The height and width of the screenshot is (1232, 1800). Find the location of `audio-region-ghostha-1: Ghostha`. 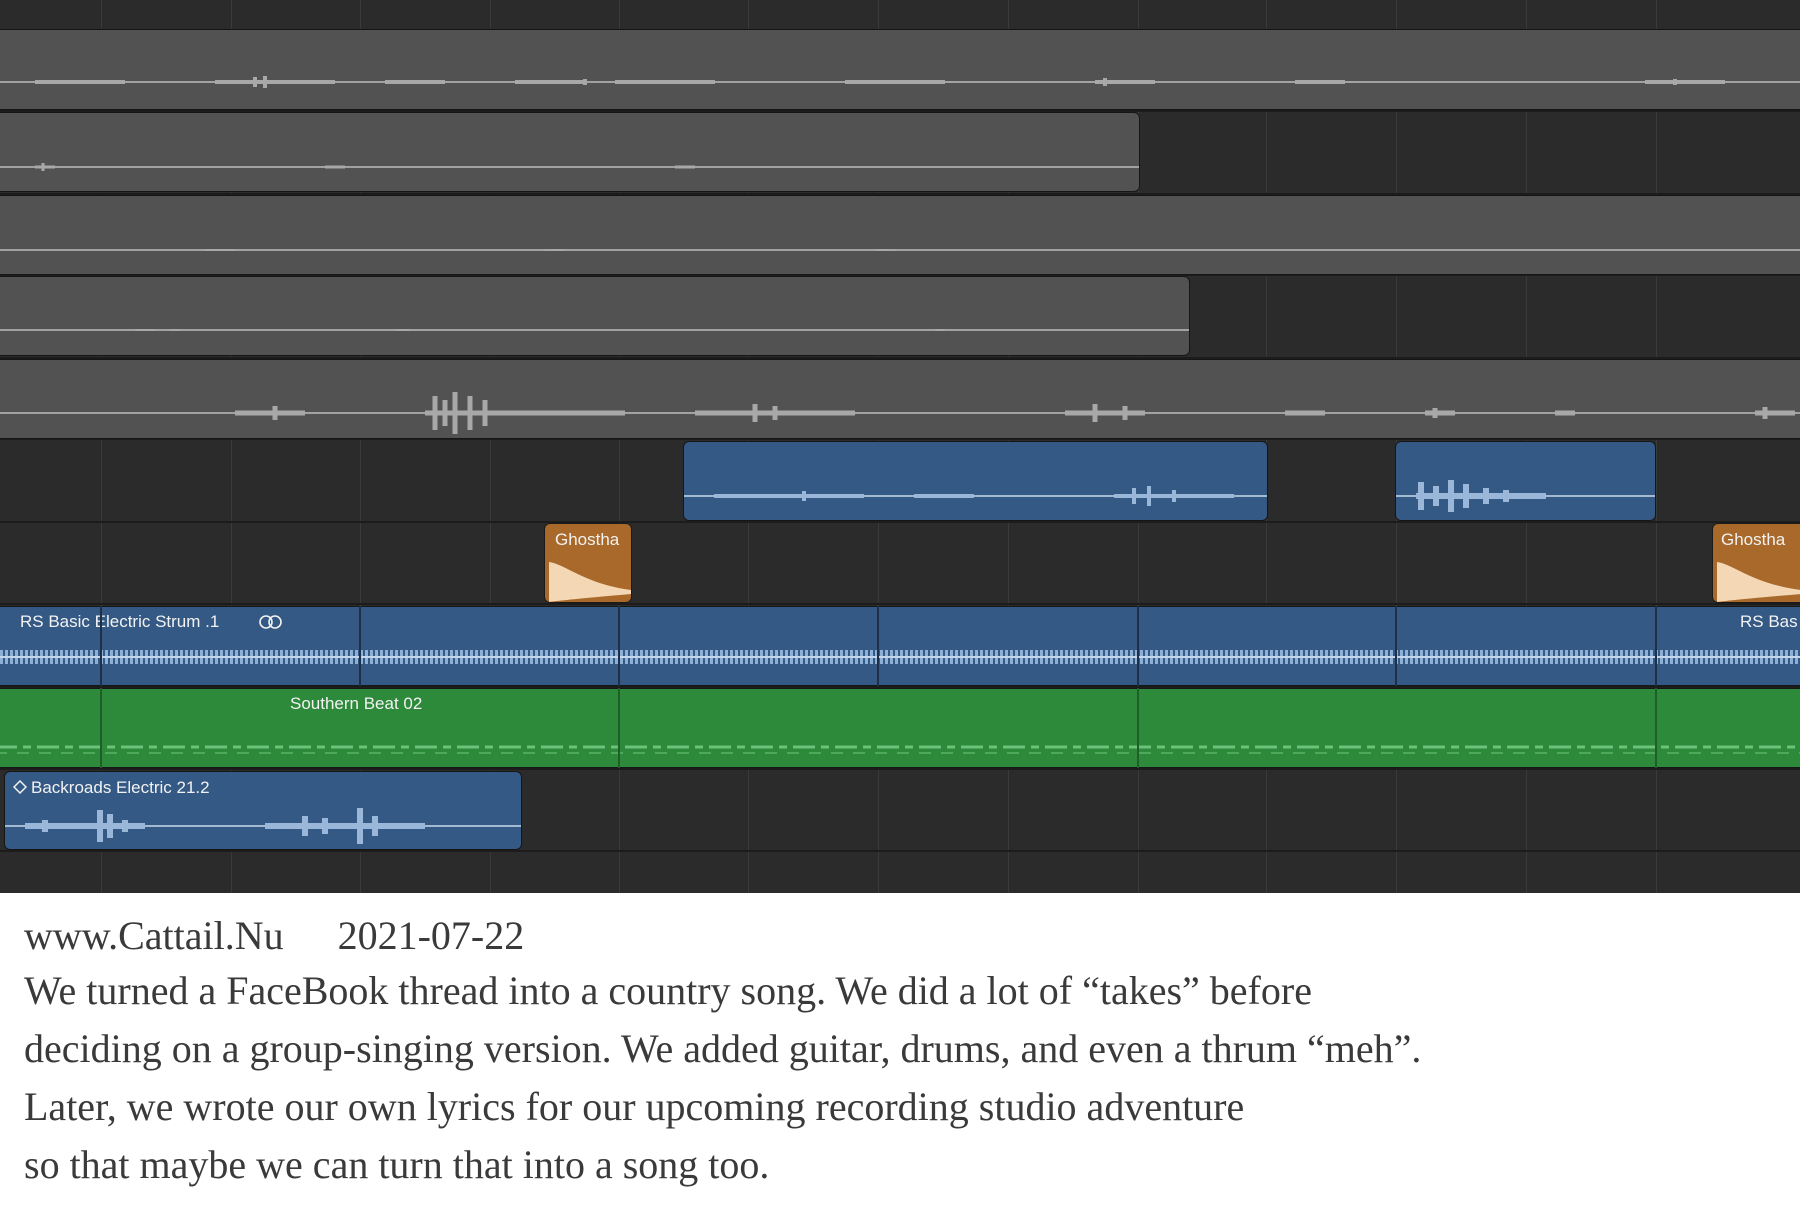

audio-region-ghostha-1: Ghostha is located at coordinates (588, 563).